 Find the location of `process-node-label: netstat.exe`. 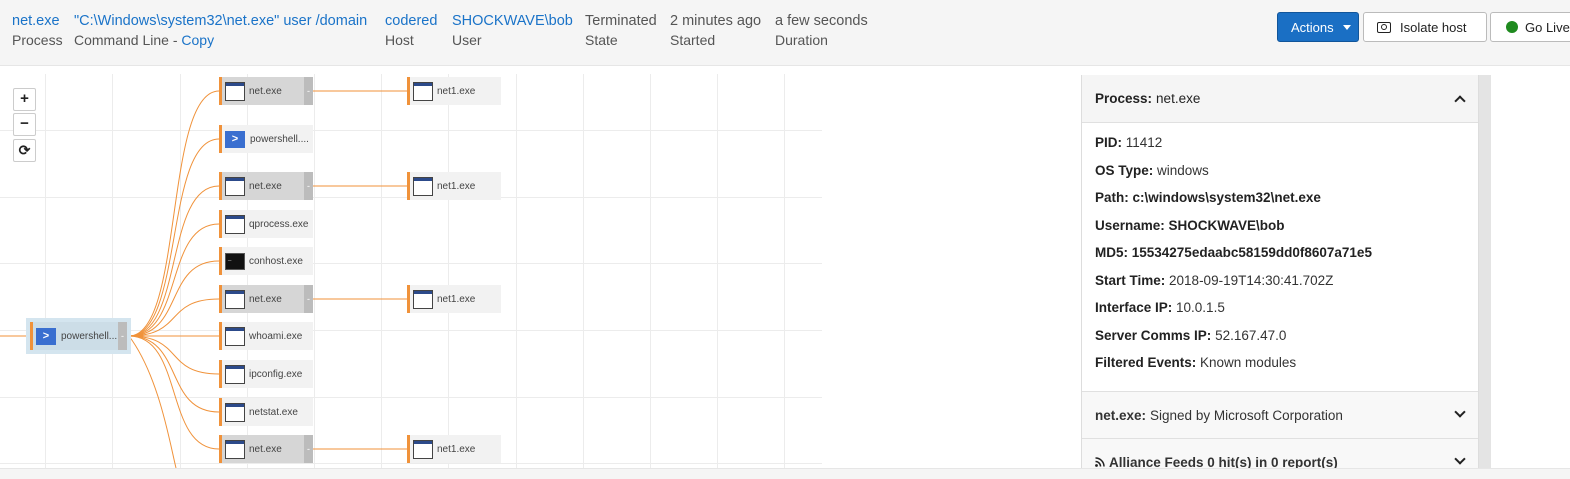

process-node-label: netstat.exe is located at coordinates (273, 412).